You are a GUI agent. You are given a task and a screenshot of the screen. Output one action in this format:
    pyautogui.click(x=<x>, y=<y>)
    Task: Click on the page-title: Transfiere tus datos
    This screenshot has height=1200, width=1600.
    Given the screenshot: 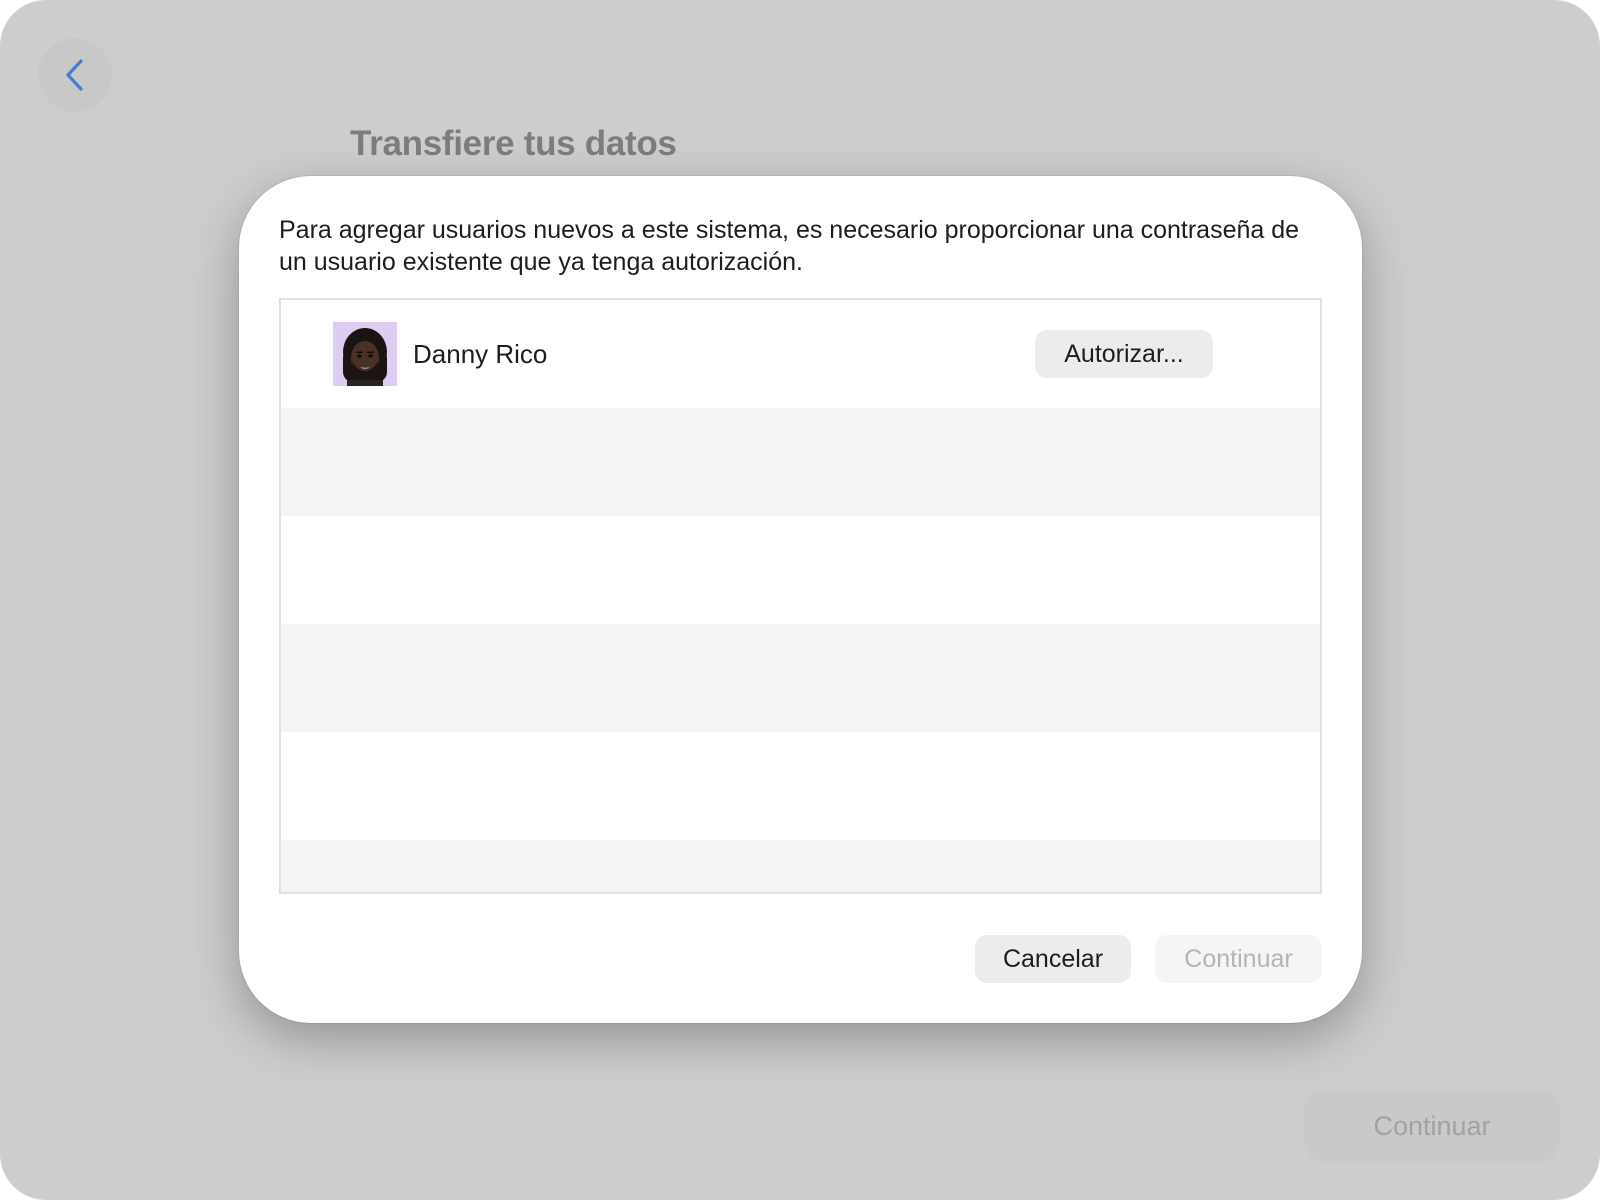 What is the action you would take?
    pyautogui.click(x=513, y=143)
    